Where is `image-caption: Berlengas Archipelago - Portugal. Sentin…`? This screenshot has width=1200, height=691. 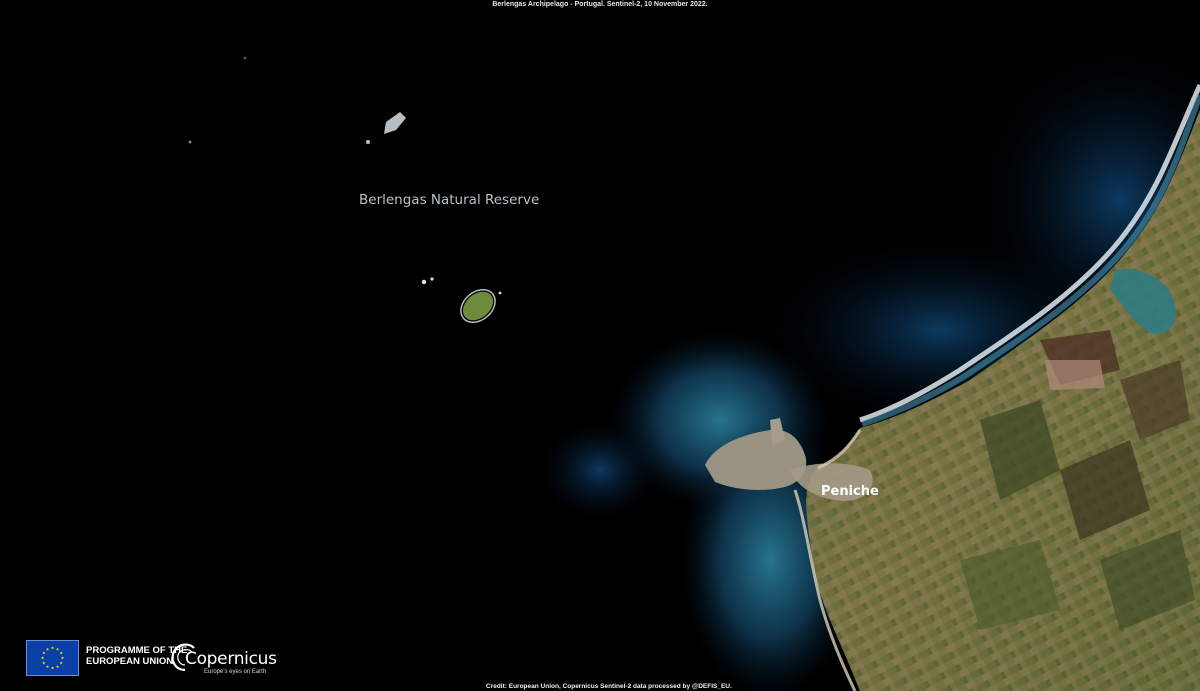
image-caption: Berlengas Archipelago - Portugal. Sentin… is located at coordinates (600, 4).